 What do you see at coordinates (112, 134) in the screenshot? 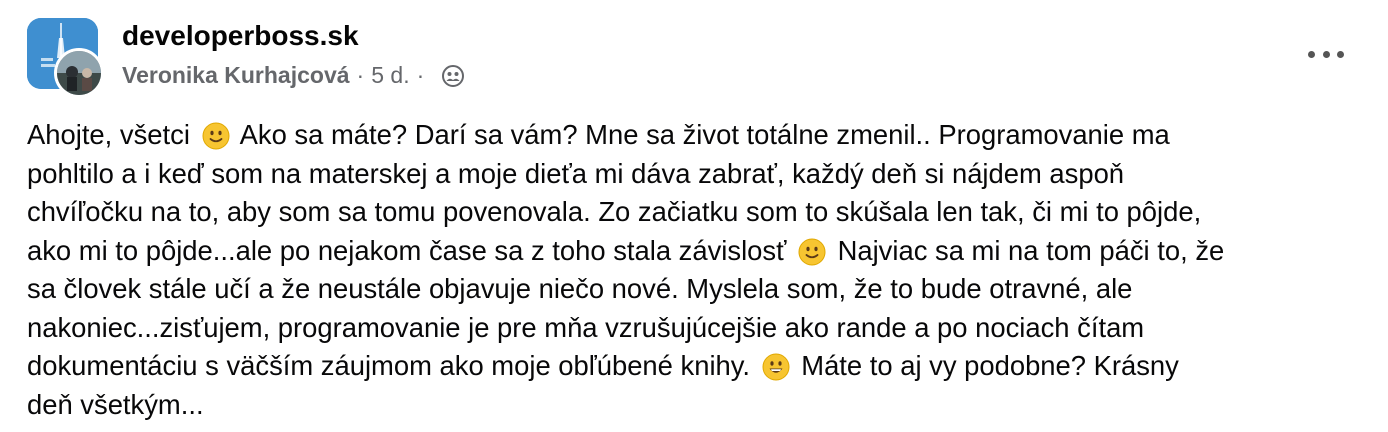
I see `post-text-segment: Ahojte, všetci` at bounding box center [112, 134].